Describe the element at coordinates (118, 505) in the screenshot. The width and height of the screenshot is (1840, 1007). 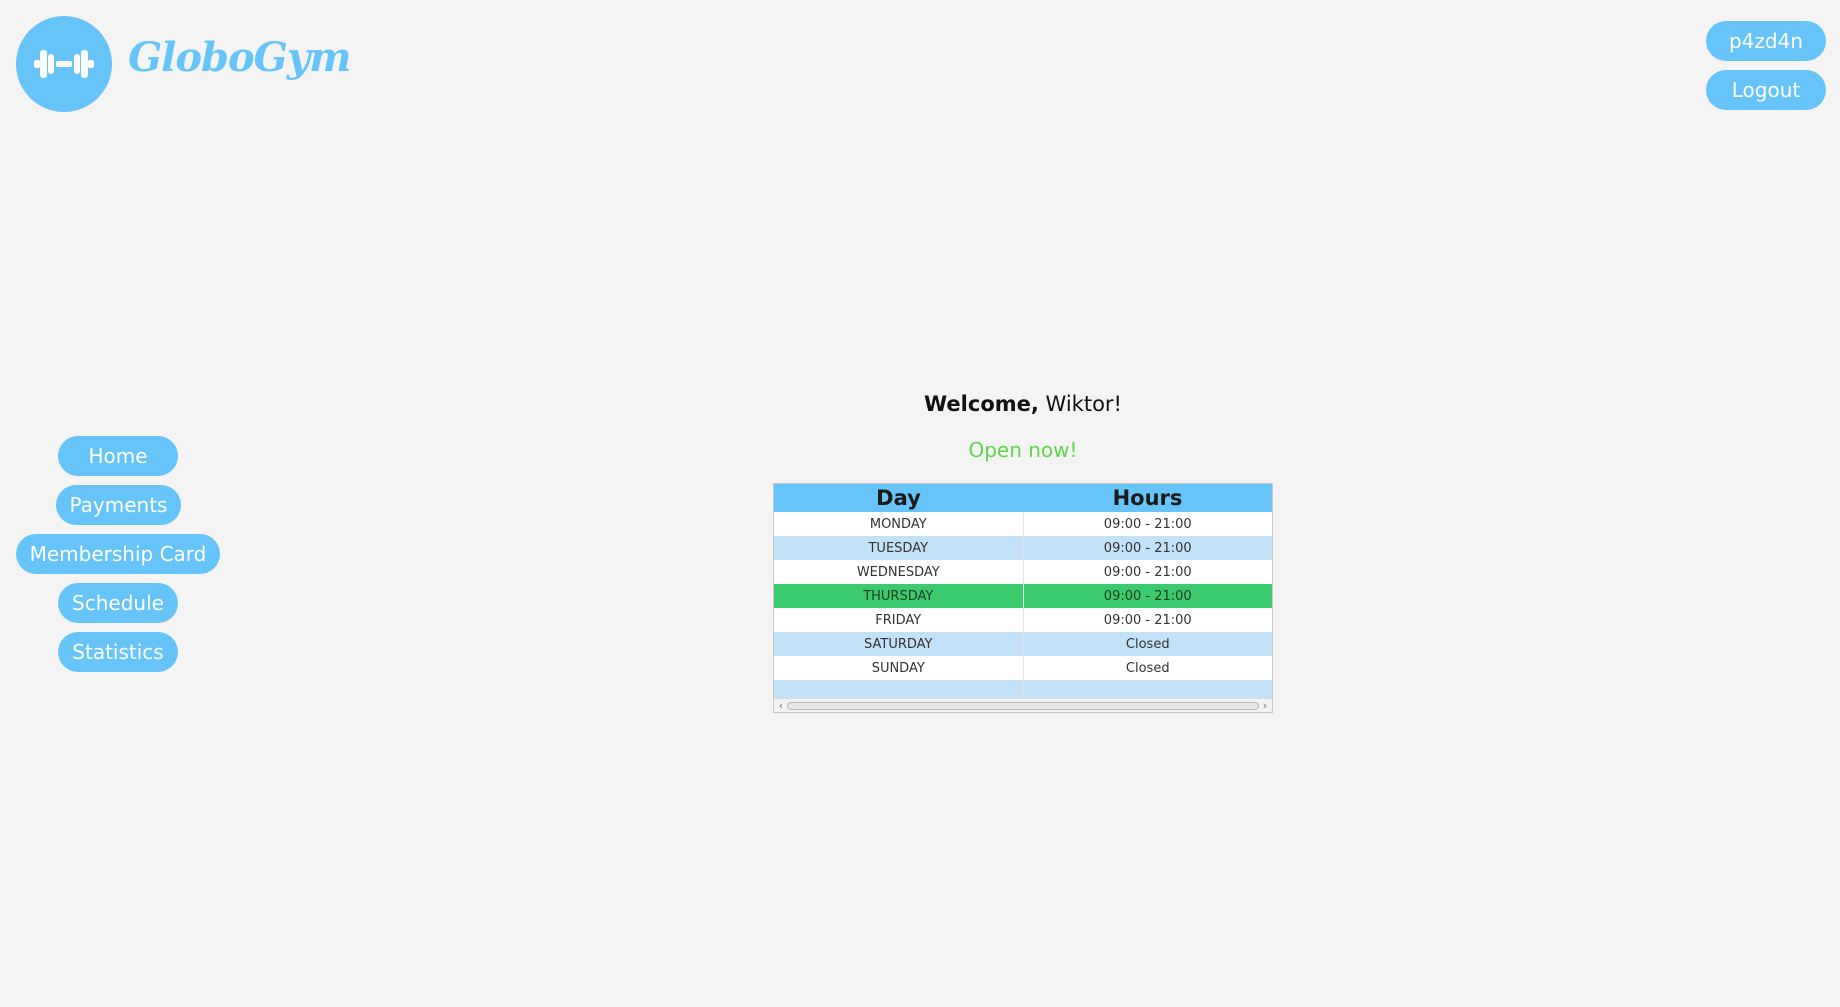
I see `nav-payments-button: Payments` at that location.